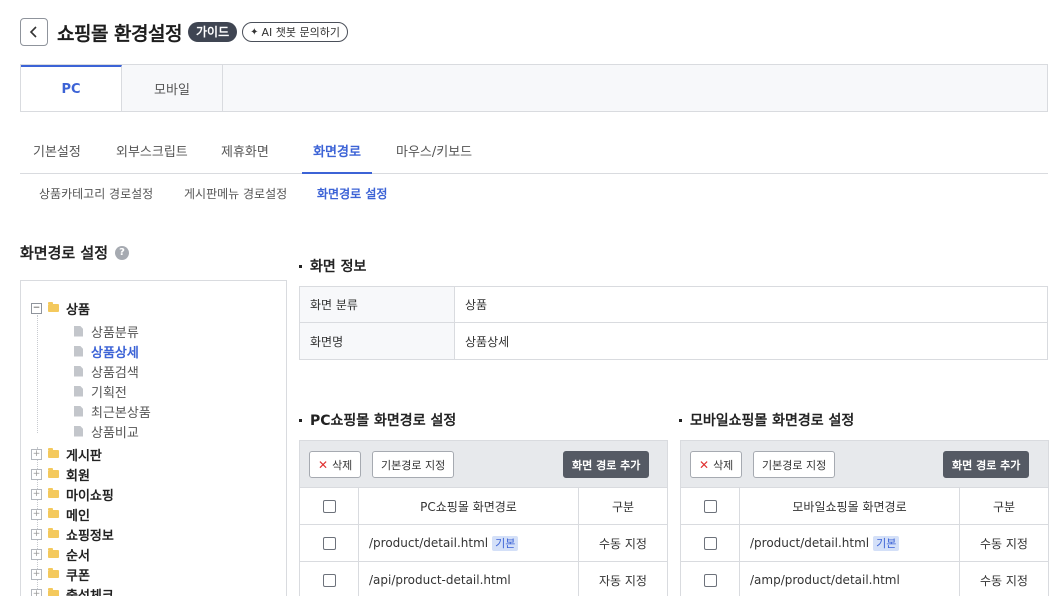  Describe the element at coordinates (106, 431) in the screenshot. I see `tree-leaf-product-compare: 상품비교` at that location.